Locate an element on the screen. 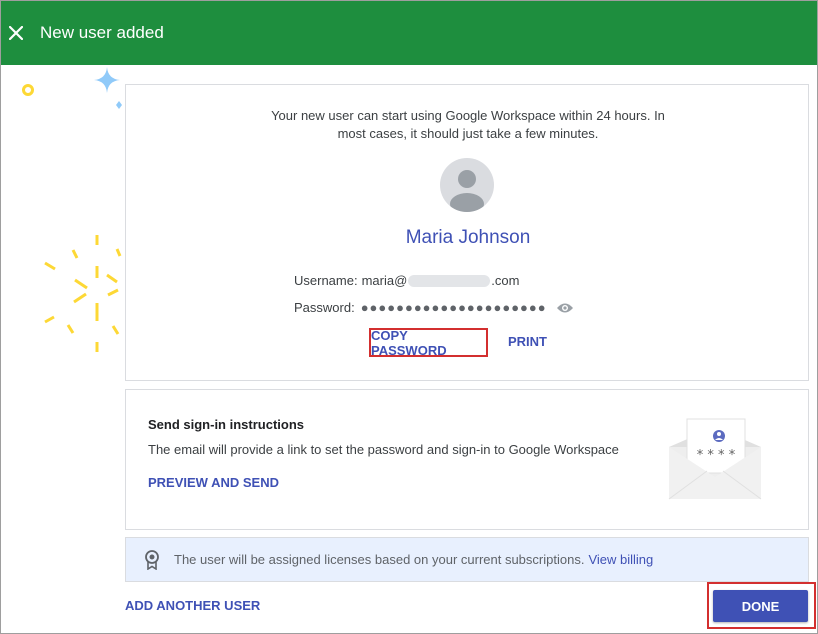  preview-and-send-button: PREVIEW AND SEND is located at coordinates (213, 482).